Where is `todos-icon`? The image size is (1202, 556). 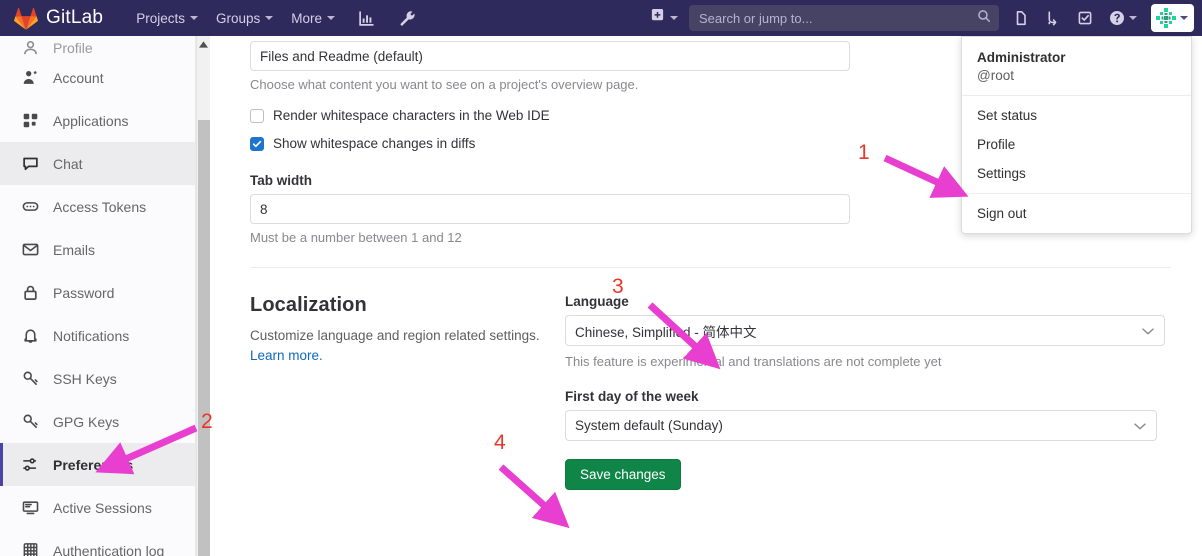
todos-icon is located at coordinates (1085, 18).